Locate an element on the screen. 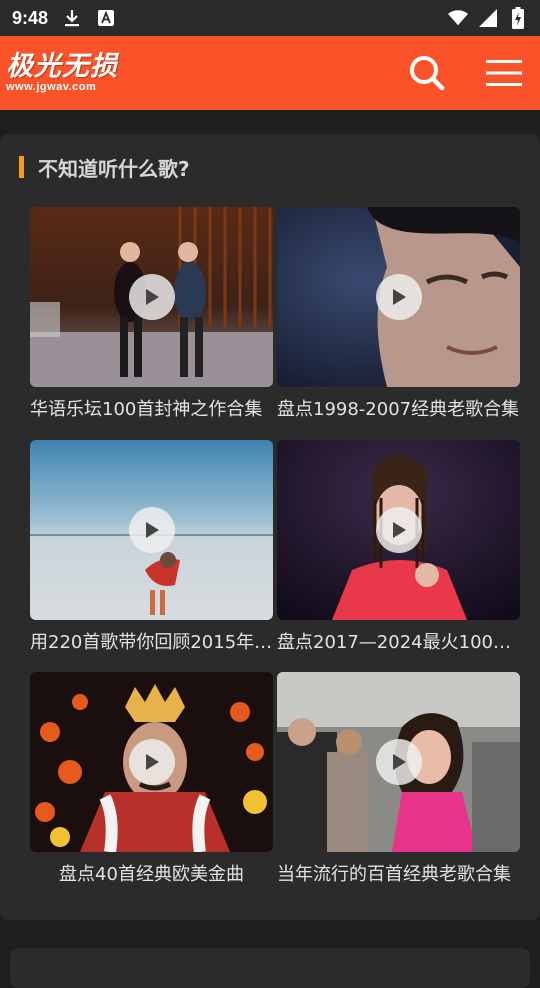 The width and height of the screenshot is (540, 988). section-header: 不知道听什么歌? is located at coordinates (270, 167).